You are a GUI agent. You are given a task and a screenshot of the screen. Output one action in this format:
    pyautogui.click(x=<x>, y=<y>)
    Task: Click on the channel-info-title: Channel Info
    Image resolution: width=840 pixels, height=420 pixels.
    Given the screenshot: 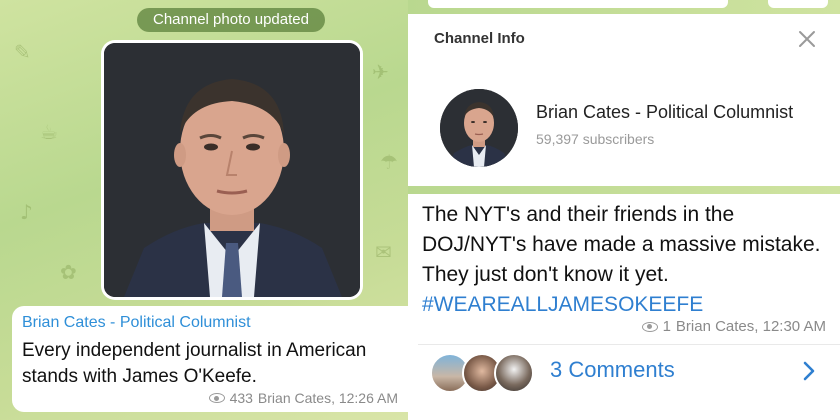 What is the action you would take?
    pyautogui.click(x=479, y=38)
    